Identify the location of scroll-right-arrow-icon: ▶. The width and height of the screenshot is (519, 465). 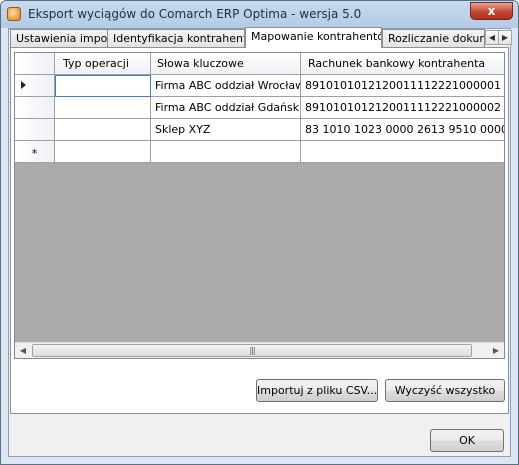
(496, 350).